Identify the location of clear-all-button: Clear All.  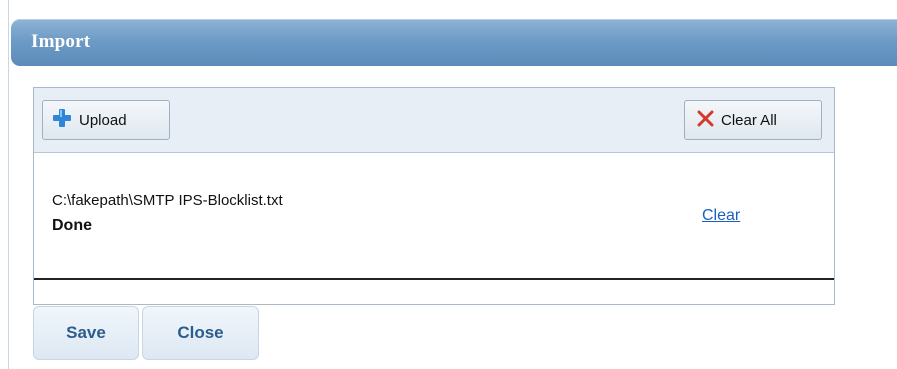
(753, 120).